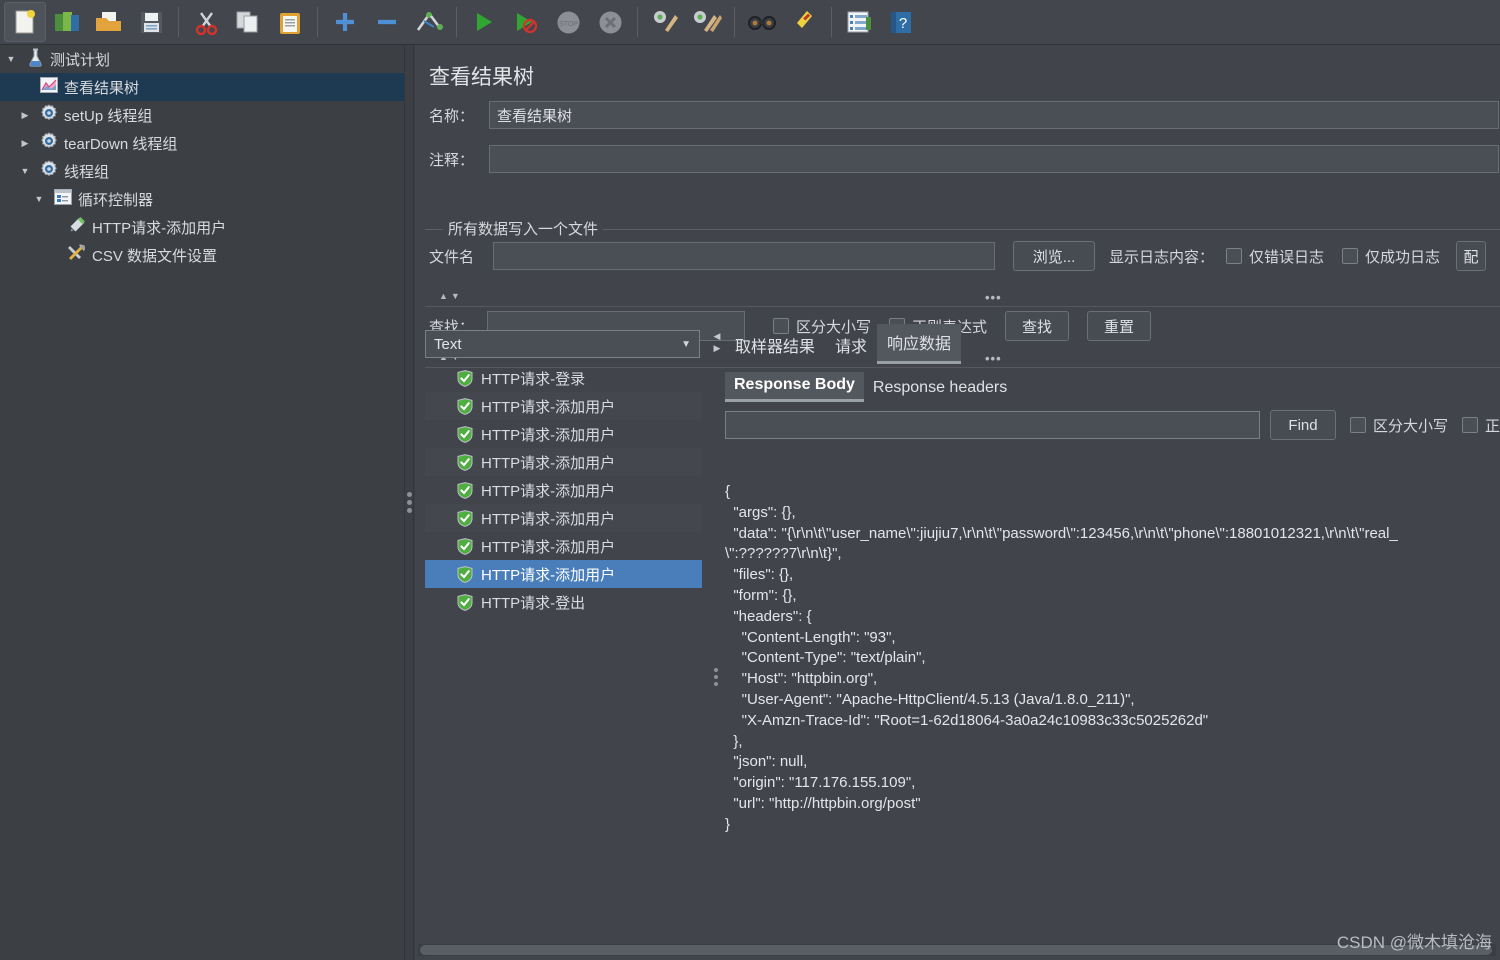 This screenshot has height=960, width=1500. Describe the element at coordinates (717, 348) in the screenshot. I see `collapse-right-icon: ▶` at that location.